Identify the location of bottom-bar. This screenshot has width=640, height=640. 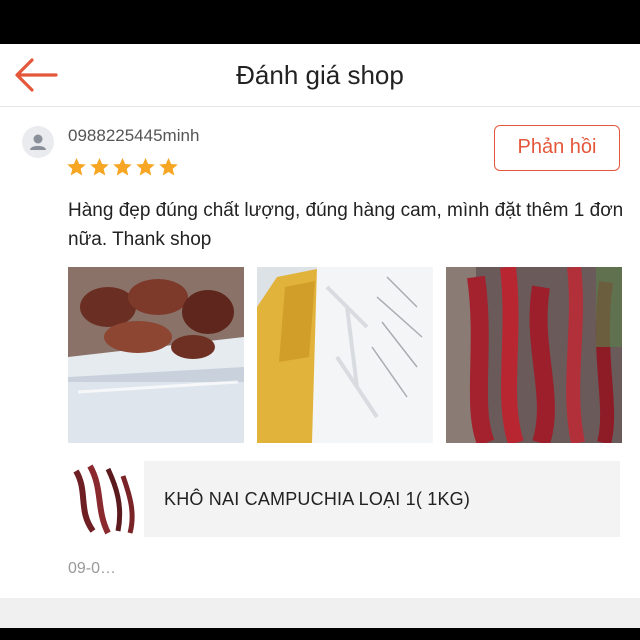
(320, 634).